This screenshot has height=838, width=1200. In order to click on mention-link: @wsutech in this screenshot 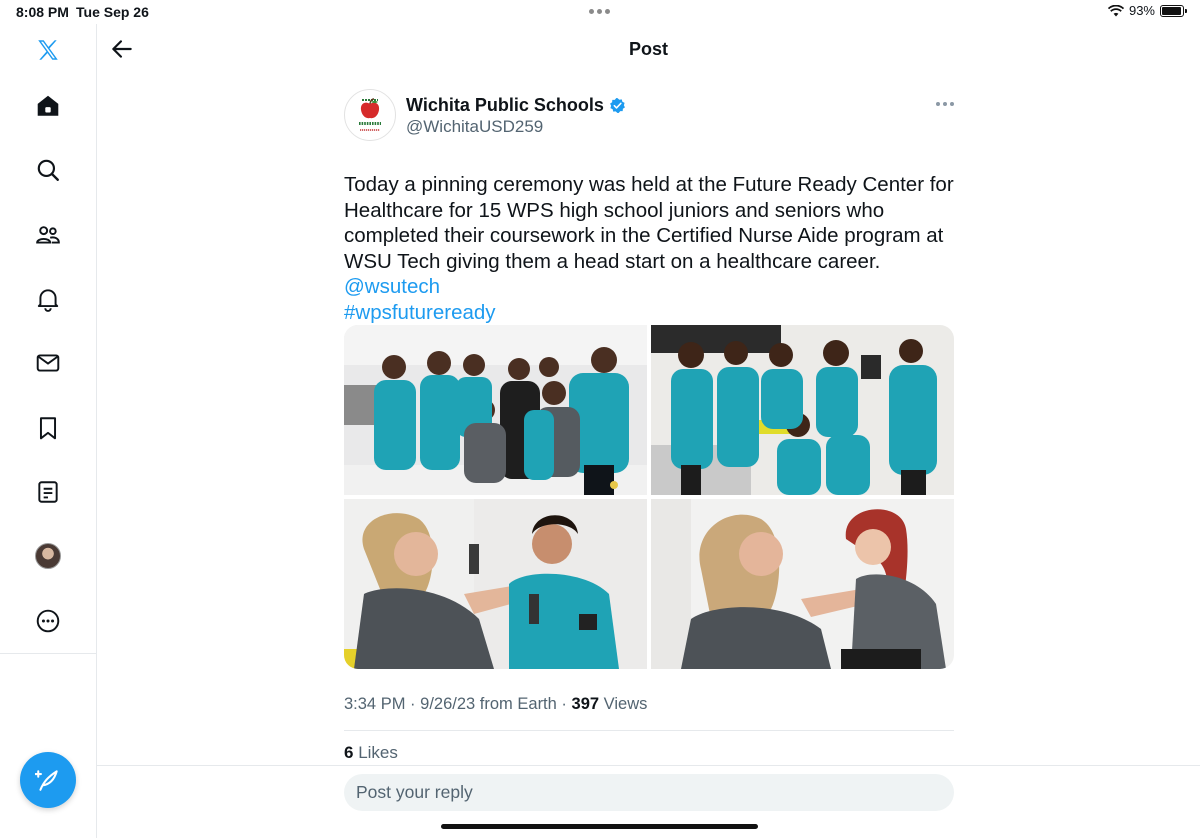, I will do `click(392, 286)`.